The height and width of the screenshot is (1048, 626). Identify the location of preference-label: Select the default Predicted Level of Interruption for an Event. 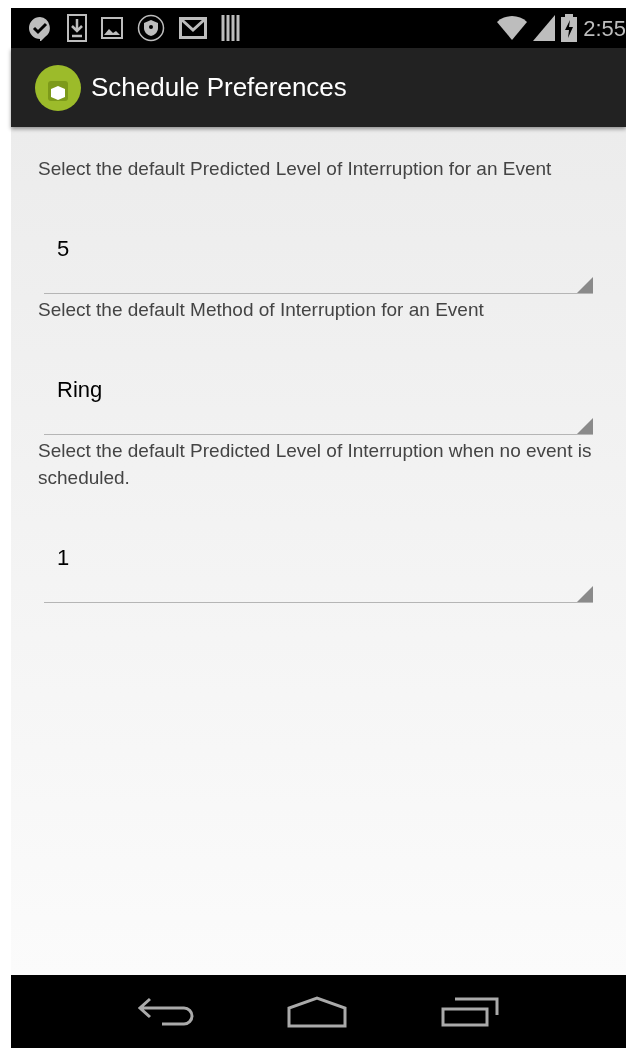
(295, 169).